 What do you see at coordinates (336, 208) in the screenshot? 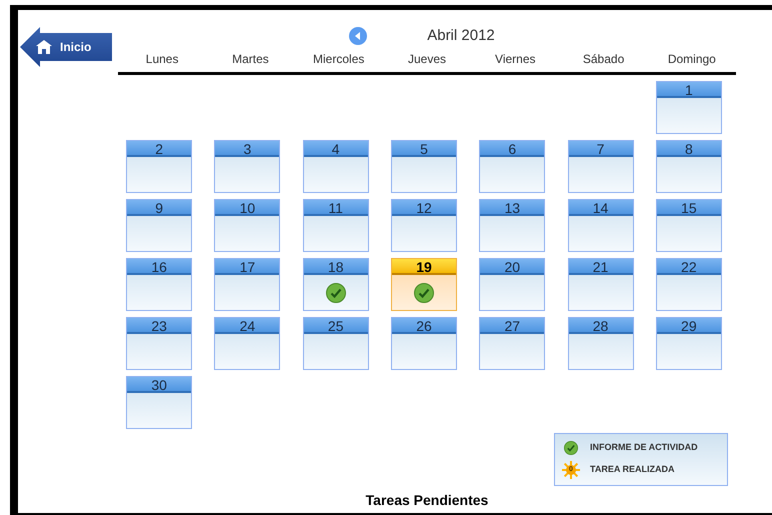
I see `day-number: 11` at bounding box center [336, 208].